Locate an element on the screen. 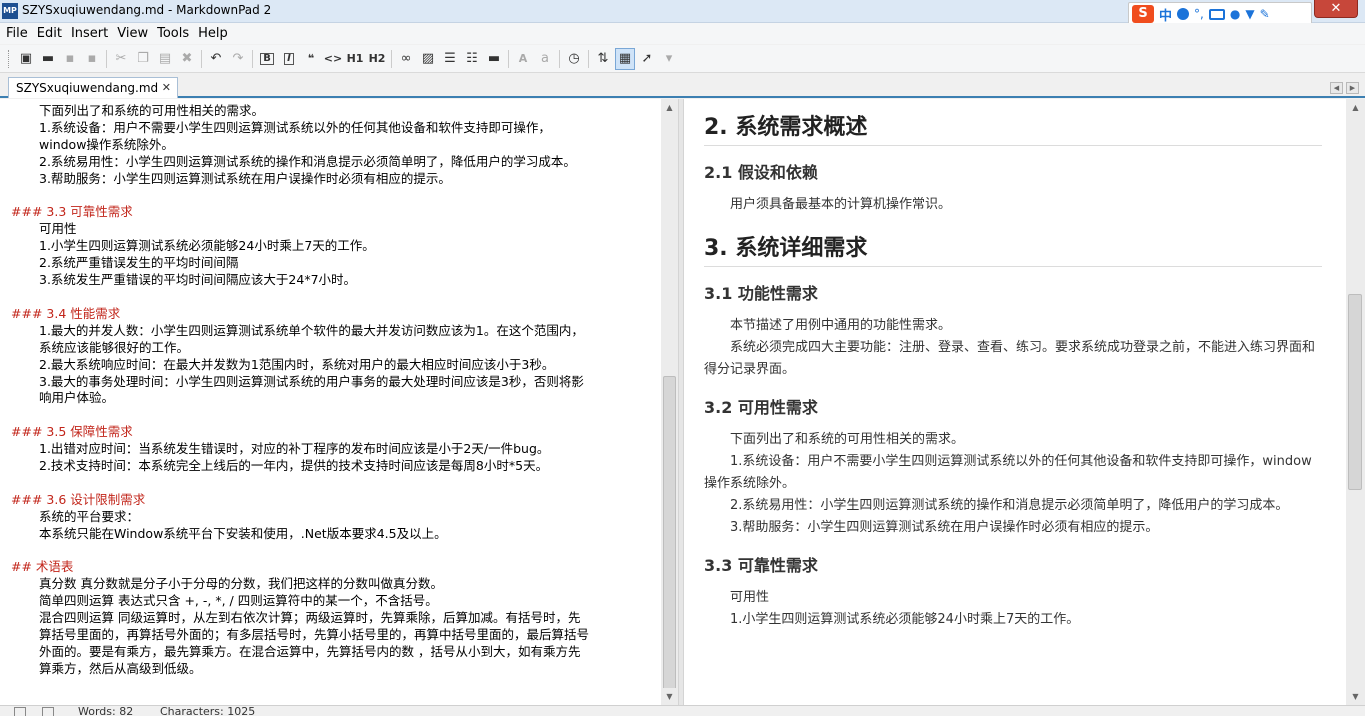  wrench-icon: ✎ is located at coordinates (1265, 14).